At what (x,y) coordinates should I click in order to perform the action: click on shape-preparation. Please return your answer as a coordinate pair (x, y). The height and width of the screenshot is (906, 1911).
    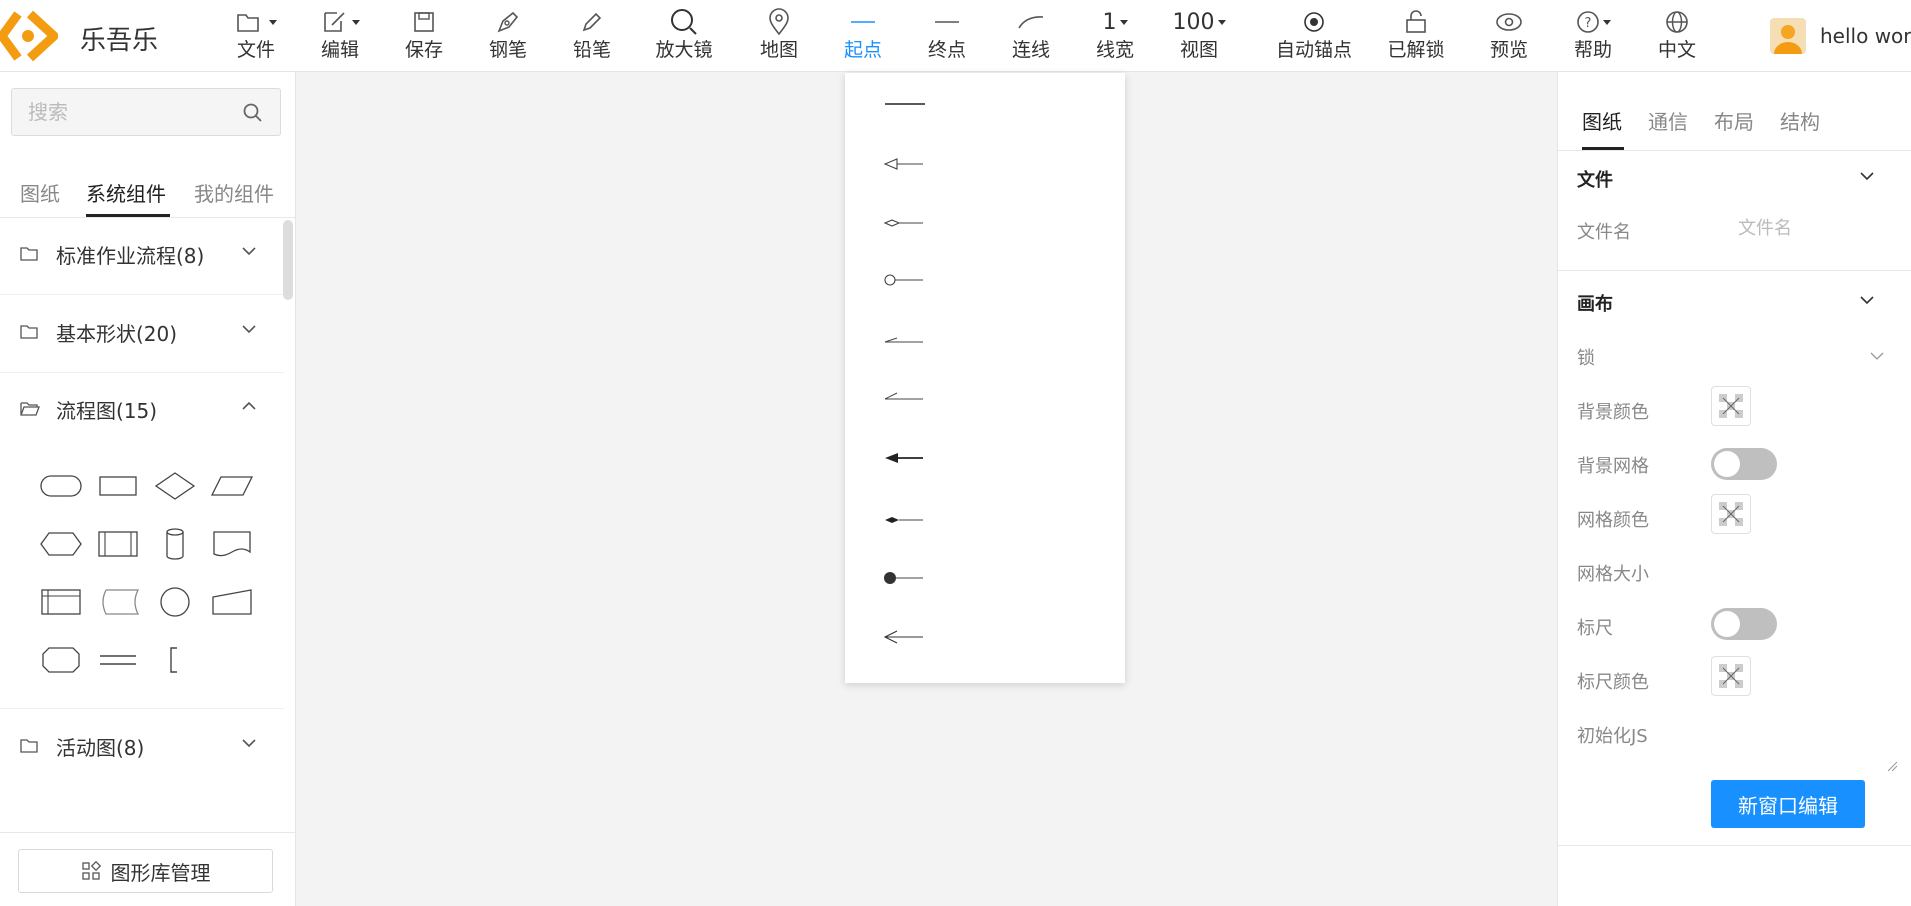
    Looking at the image, I should click on (61, 544).